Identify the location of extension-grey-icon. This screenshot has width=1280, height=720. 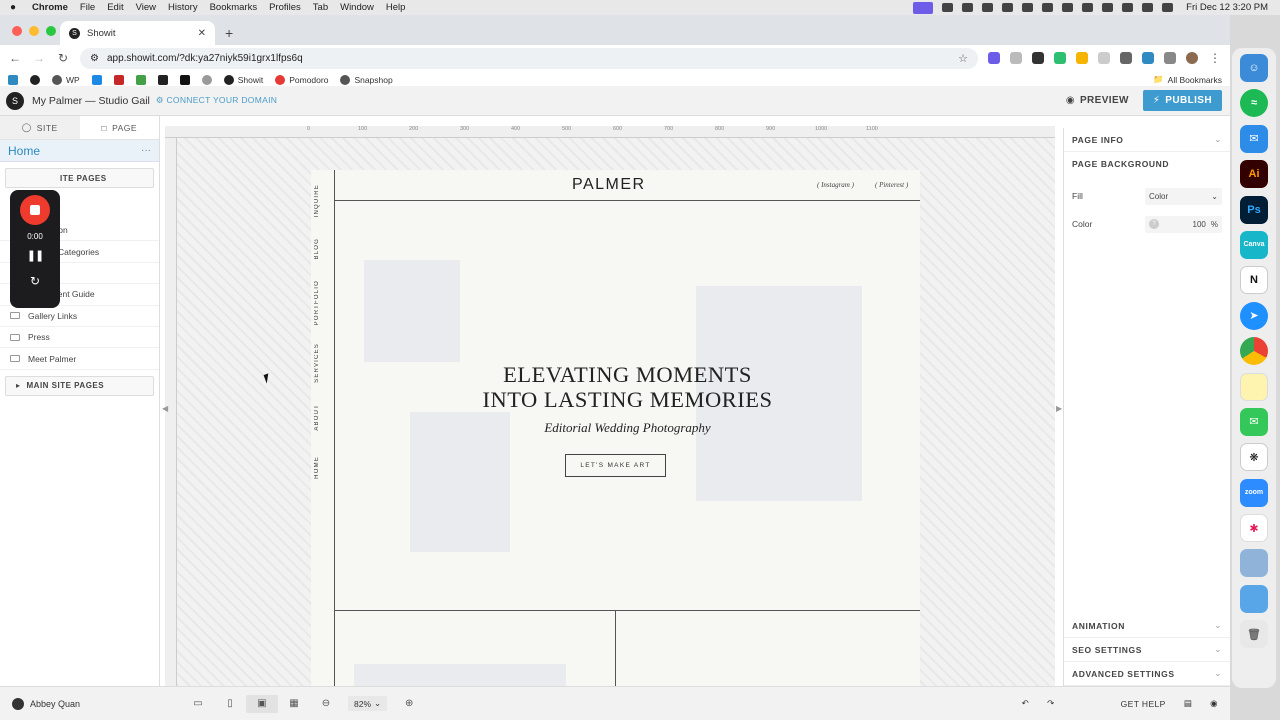
(1104, 58).